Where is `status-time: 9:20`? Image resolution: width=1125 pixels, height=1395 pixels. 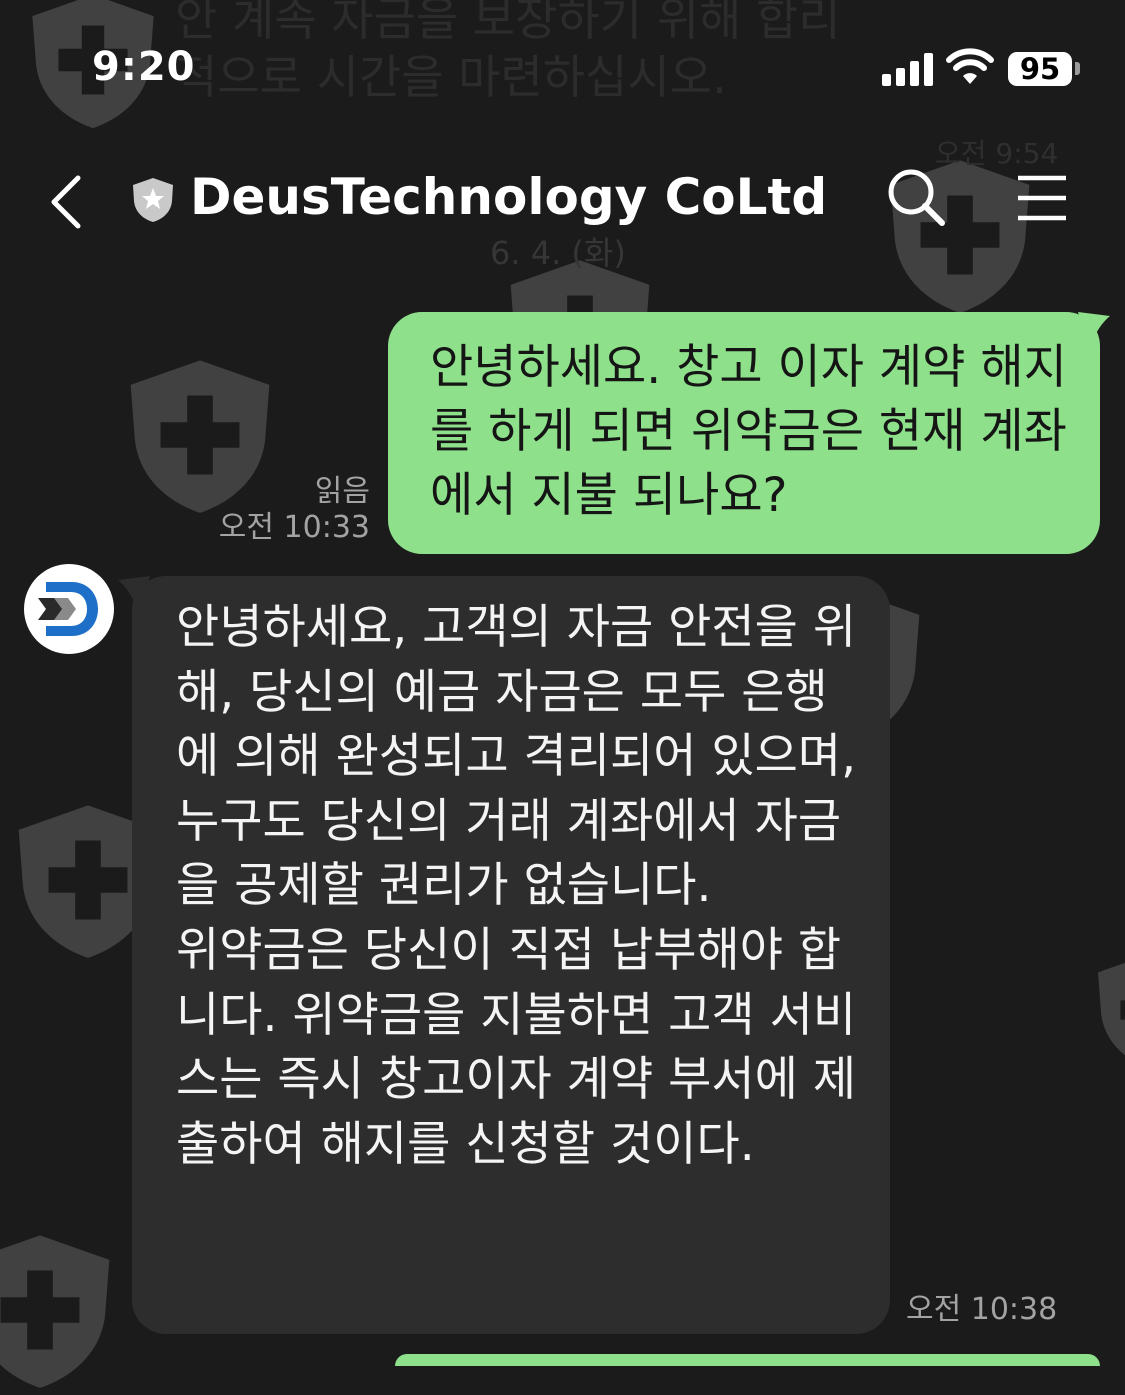
status-time: 9:20 is located at coordinates (144, 67).